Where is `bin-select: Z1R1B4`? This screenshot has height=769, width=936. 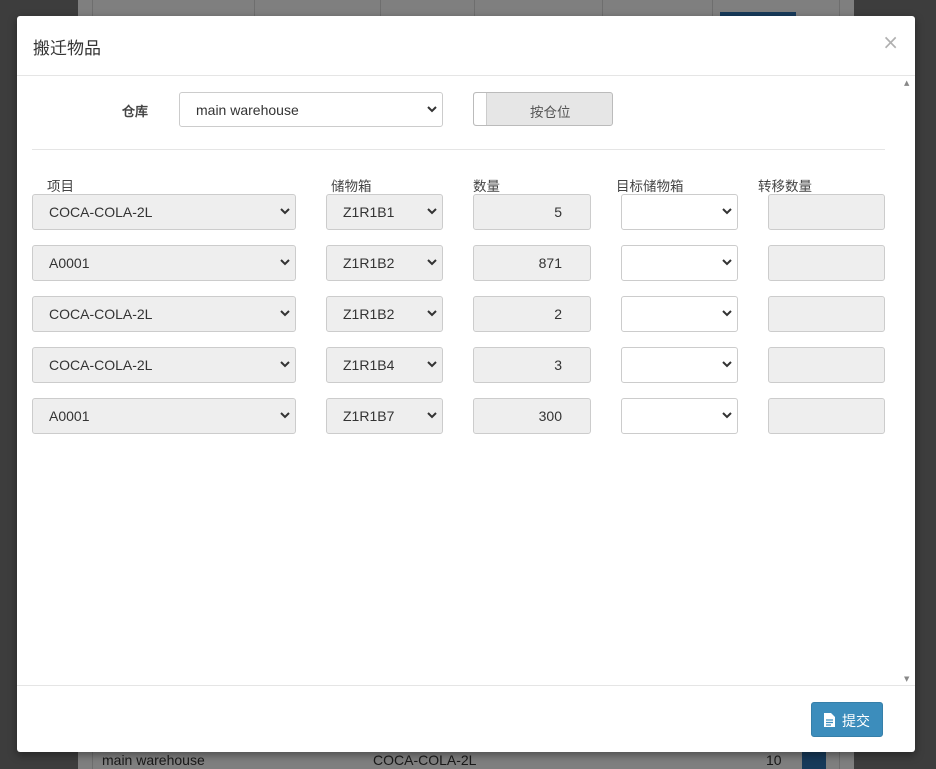 bin-select: Z1R1B4 is located at coordinates (384, 365).